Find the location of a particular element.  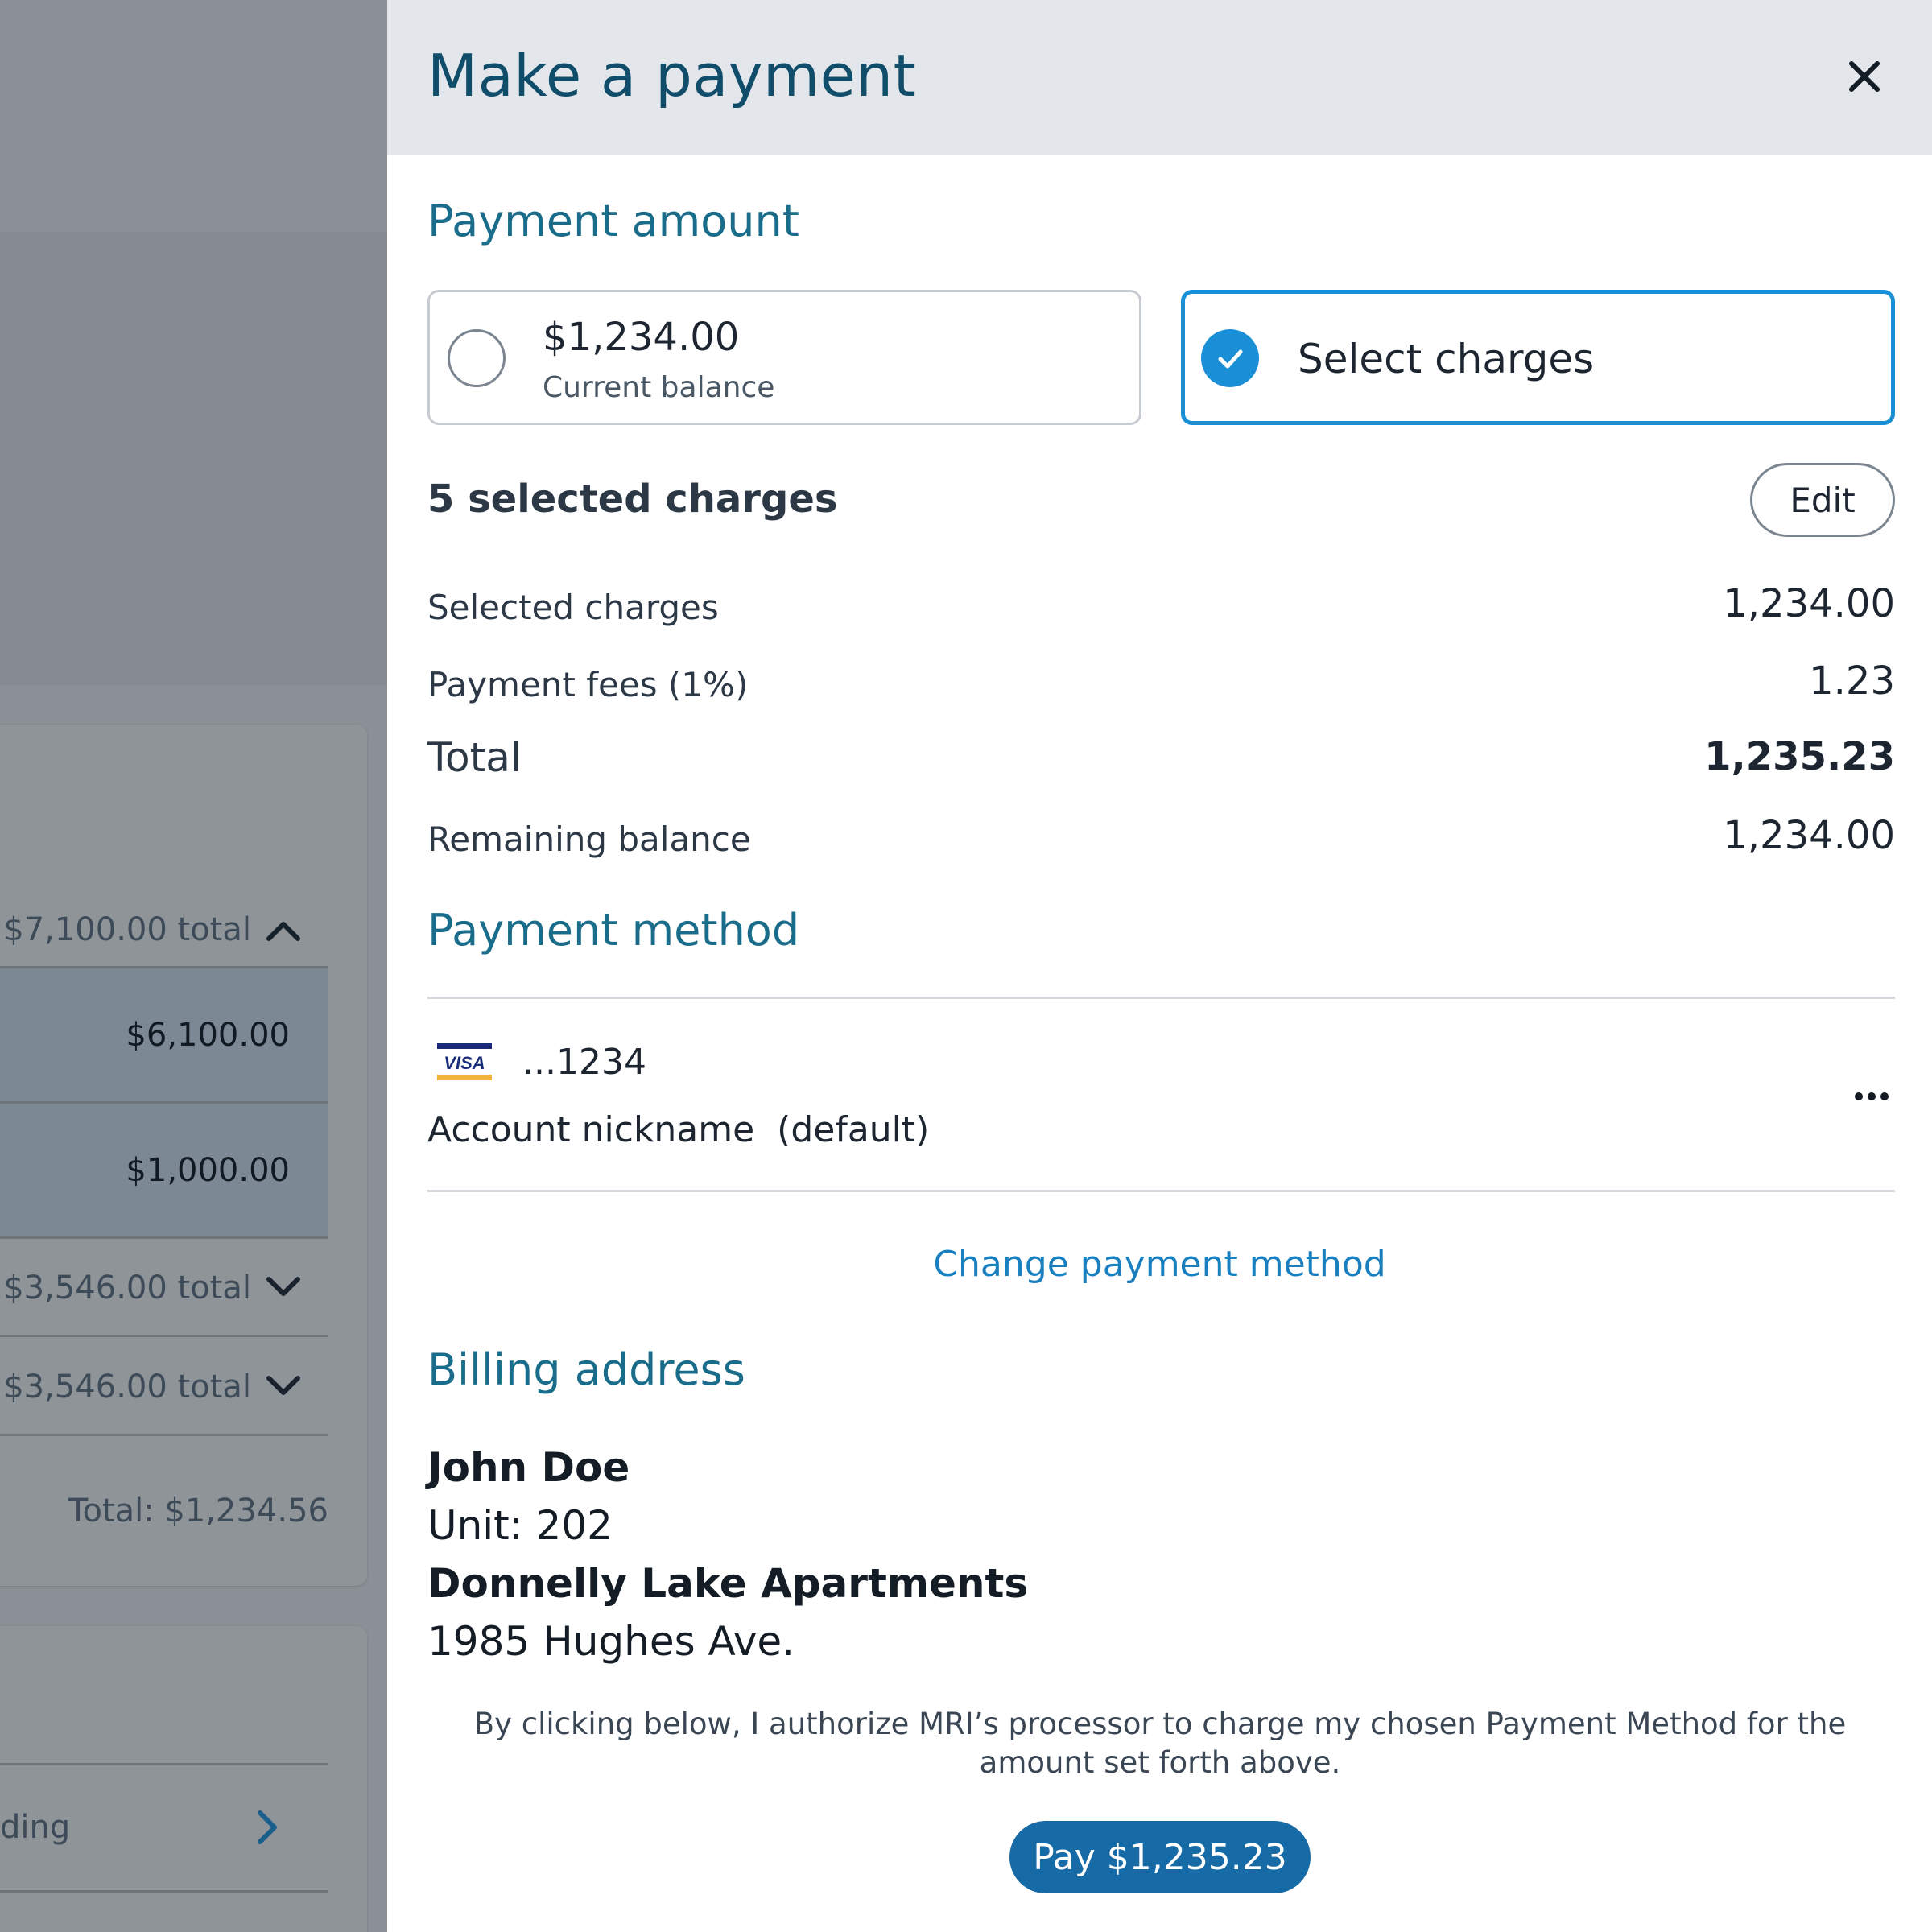

summary-value-selected-charges: 1,234.00 is located at coordinates (1809, 603).